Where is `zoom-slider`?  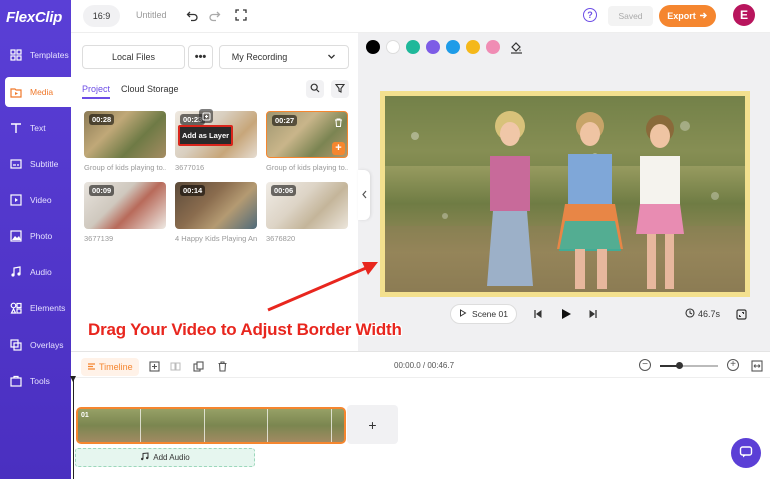 zoom-slider is located at coordinates (689, 365).